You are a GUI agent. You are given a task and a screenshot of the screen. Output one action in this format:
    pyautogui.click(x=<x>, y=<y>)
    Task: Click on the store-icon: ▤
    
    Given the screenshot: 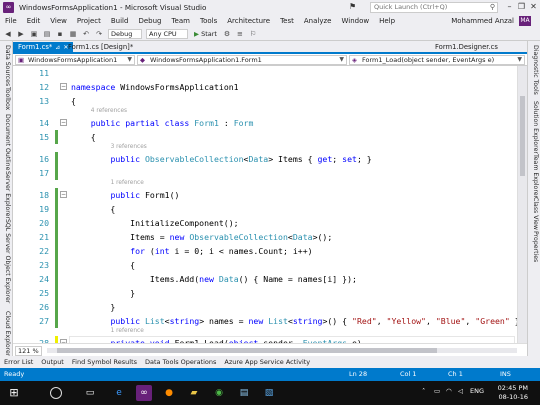 What is the action you would take?
    pyautogui.click(x=244, y=393)
    